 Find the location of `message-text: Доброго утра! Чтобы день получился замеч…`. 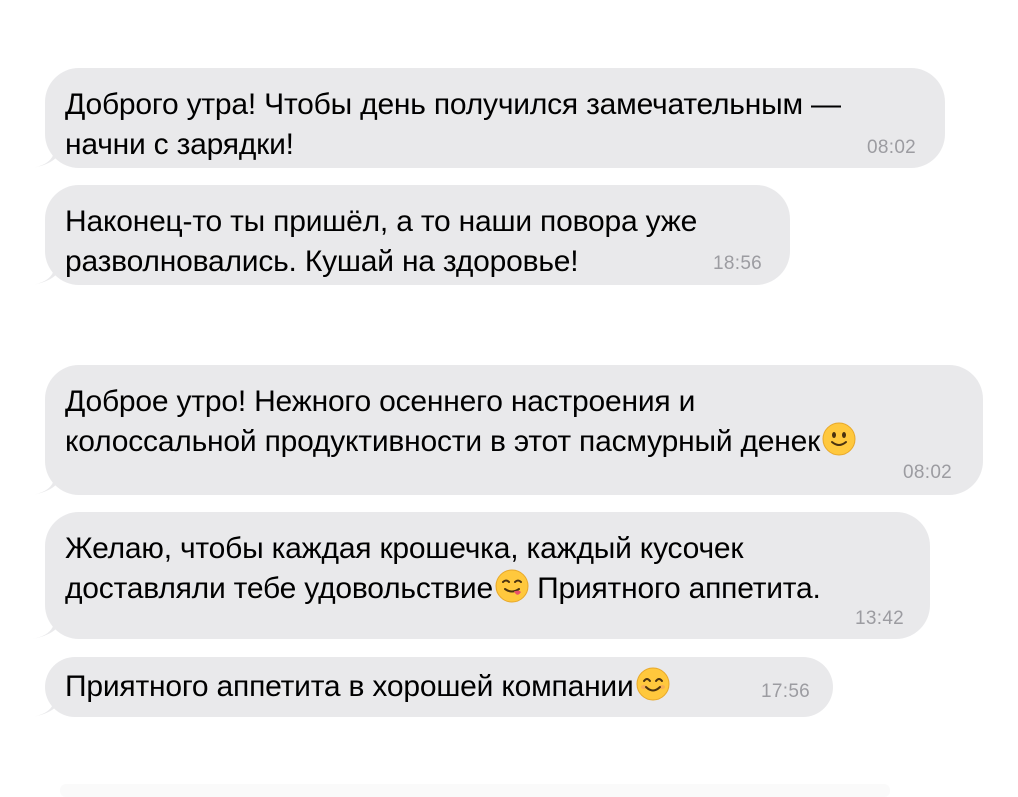

message-text: Доброго утра! Чтобы день получился замеч… is located at coordinates (453, 125).